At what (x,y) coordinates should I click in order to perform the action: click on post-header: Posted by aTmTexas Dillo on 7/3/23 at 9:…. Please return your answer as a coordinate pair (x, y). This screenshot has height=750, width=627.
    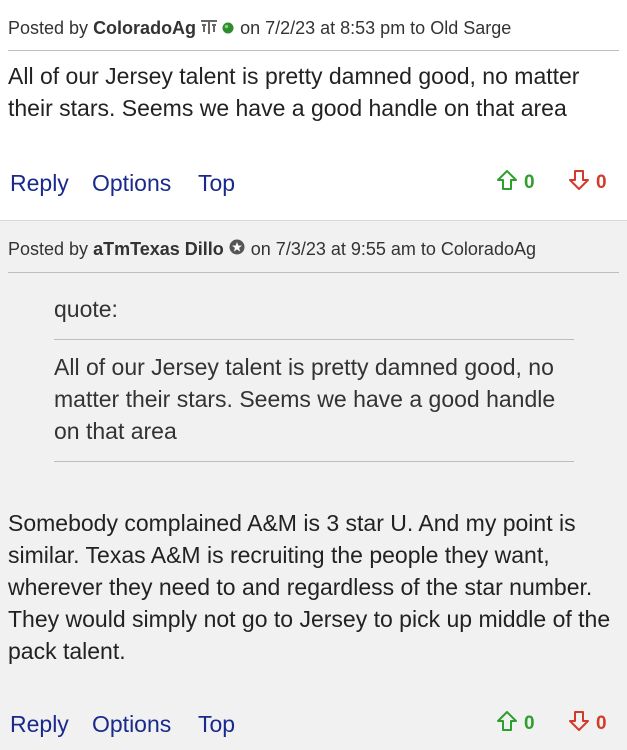
    Looking at the image, I should click on (272, 249).